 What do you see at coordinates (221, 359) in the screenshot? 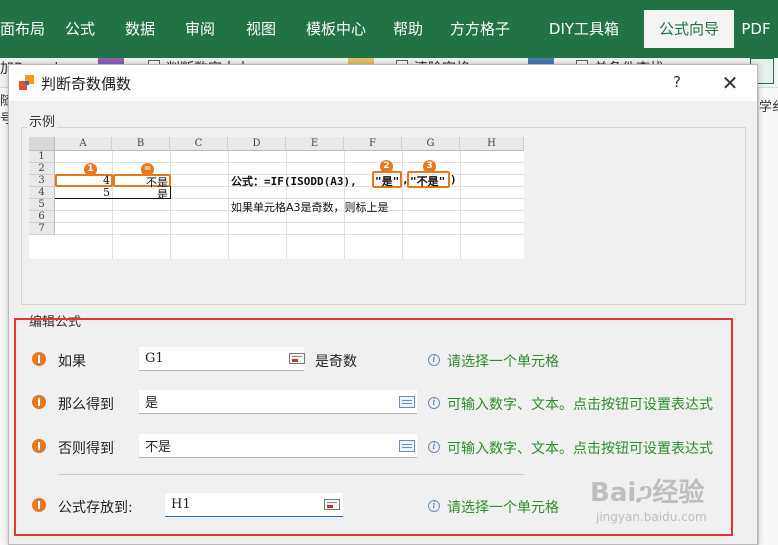
I see `if-cell-input` at bounding box center [221, 359].